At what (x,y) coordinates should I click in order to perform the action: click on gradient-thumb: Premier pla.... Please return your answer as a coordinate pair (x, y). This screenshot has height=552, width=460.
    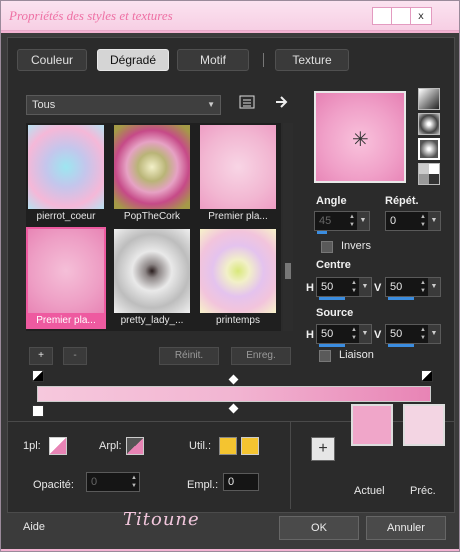
    Looking at the image, I should click on (238, 174).